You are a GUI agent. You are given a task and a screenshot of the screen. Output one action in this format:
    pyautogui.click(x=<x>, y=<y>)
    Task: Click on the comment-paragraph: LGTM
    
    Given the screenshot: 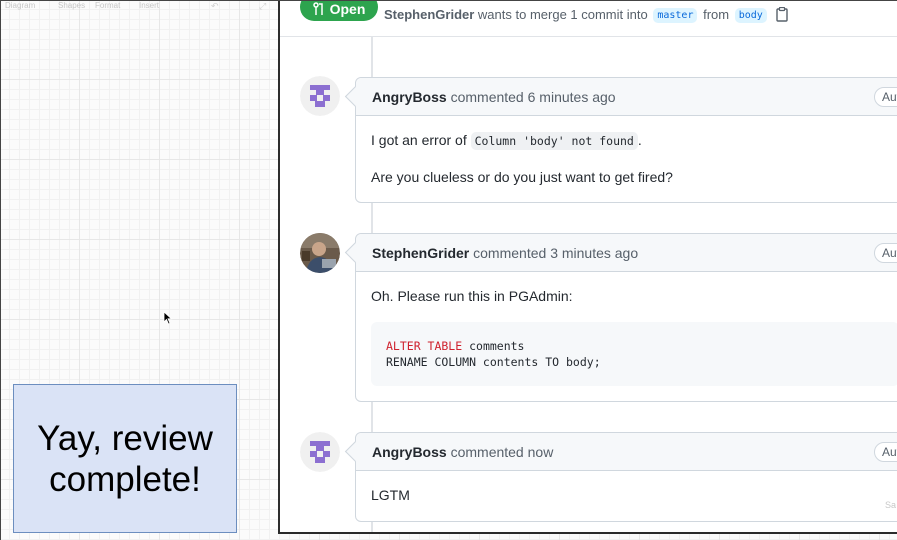 What is the action you would take?
    pyautogui.click(x=390, y=495)
    